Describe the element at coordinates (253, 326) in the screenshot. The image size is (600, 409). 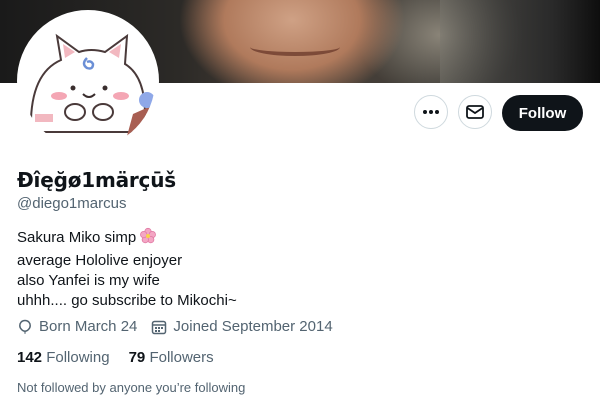
I see `joined-text: Joined September 2014` at that location.